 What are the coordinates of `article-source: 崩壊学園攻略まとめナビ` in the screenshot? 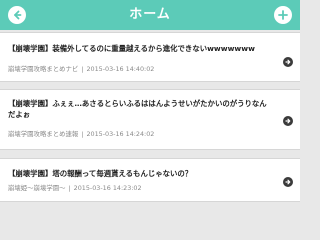 It's located at (43, 69).